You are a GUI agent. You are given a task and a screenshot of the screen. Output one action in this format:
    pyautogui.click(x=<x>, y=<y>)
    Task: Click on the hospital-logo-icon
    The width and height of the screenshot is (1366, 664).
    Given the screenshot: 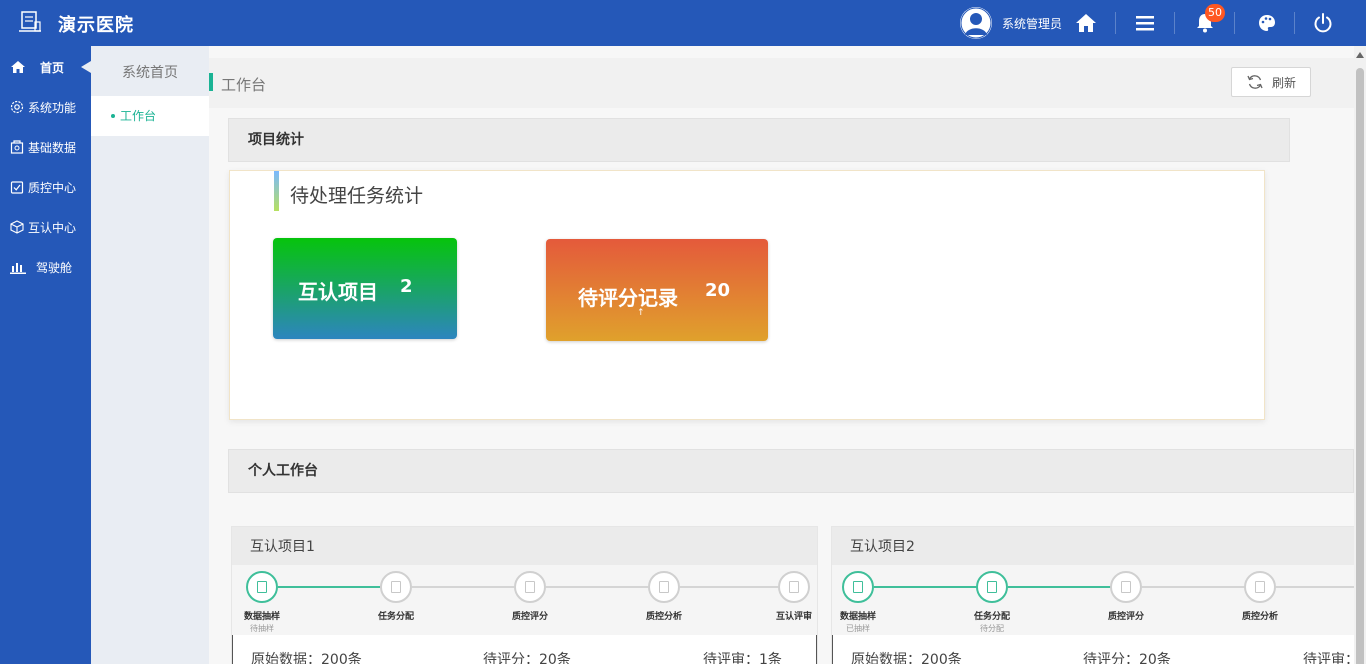 What is the action you would take?
    pyautogui.click(x=30, y=21)
    